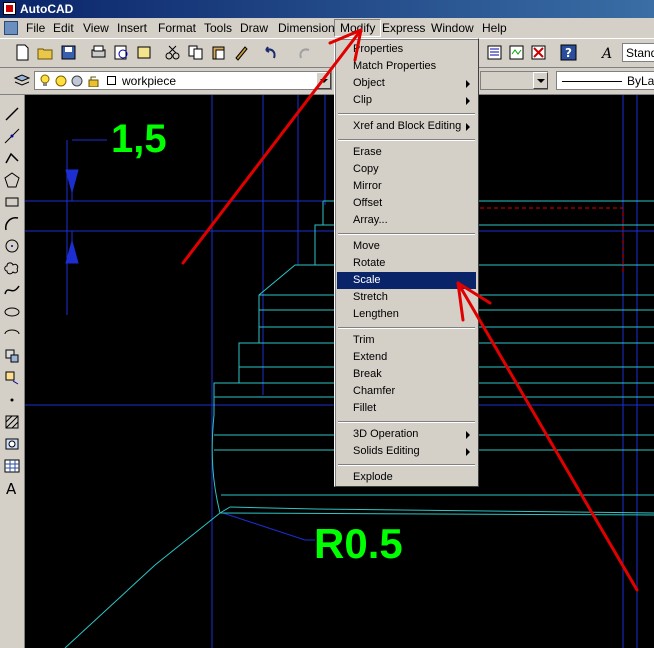 This screenshot has height=648, width=654. What do you see at coordinates (254, 28) in the screenshot?
I see `menu-draw: Draw` at bounding box center [254, 28].